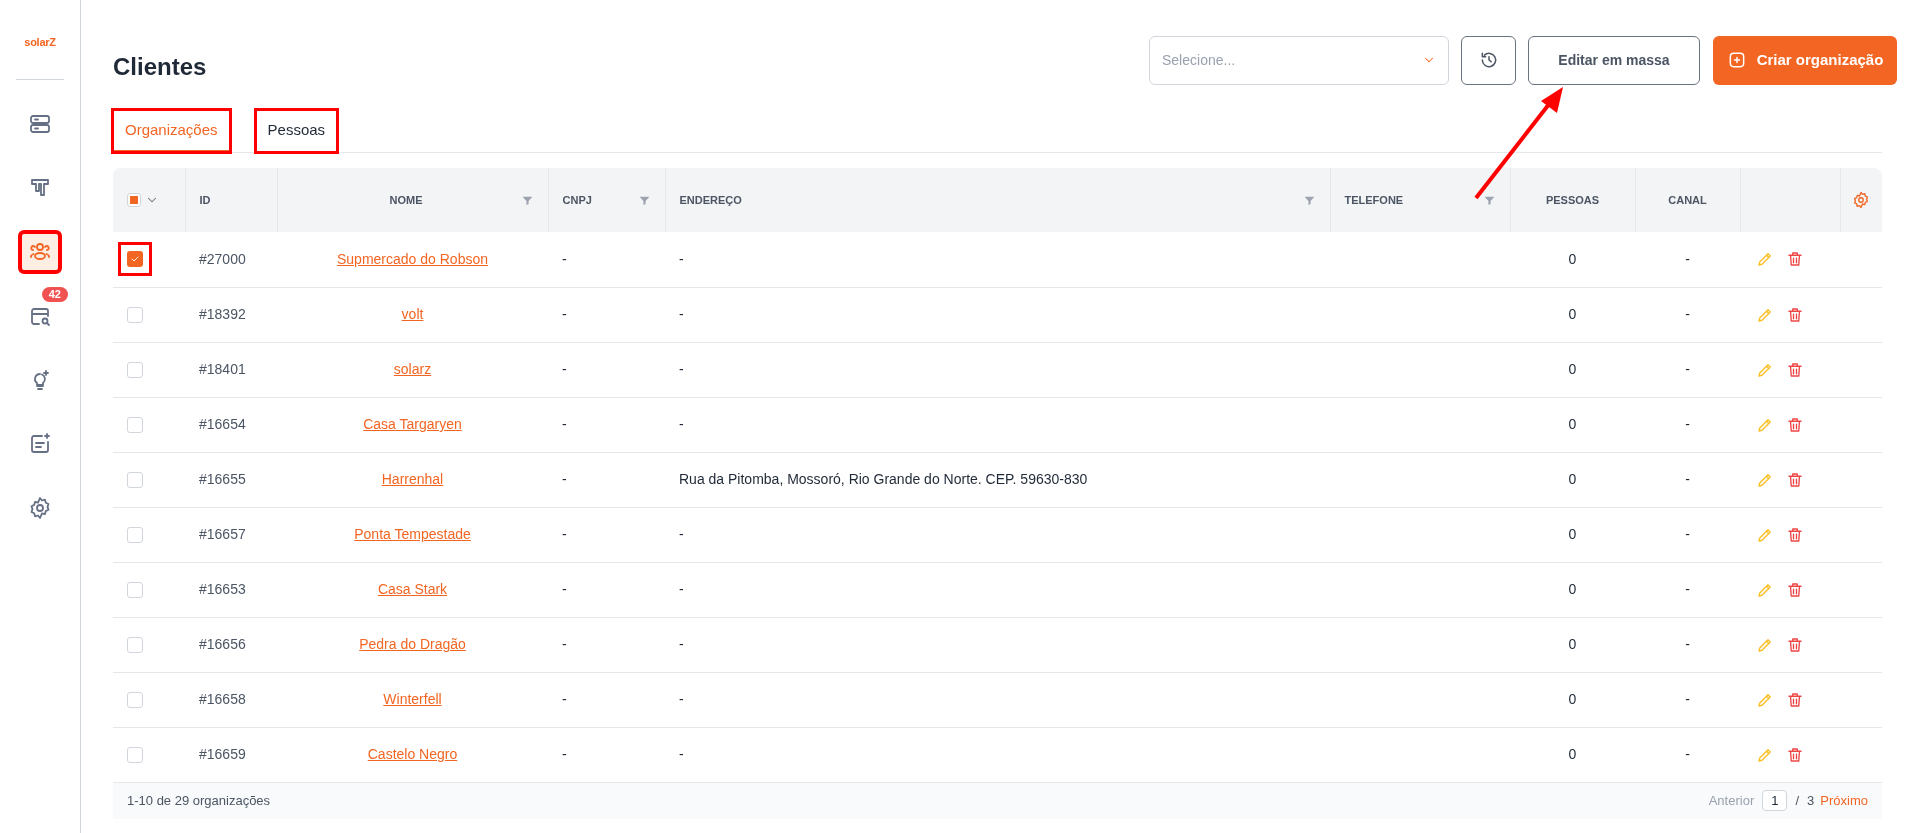 This screenshot has height=833, width=1917. I want to click on select-all-checkbox, so click(134, 200).